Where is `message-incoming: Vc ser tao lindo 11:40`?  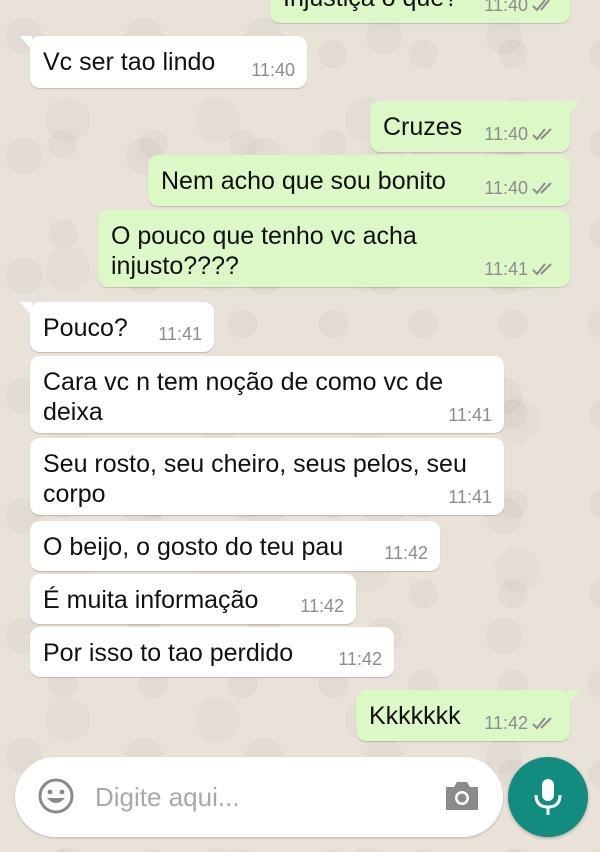 message-incoming: Vc ser tao lindo 11:40 is located at coordinates (163, 62).